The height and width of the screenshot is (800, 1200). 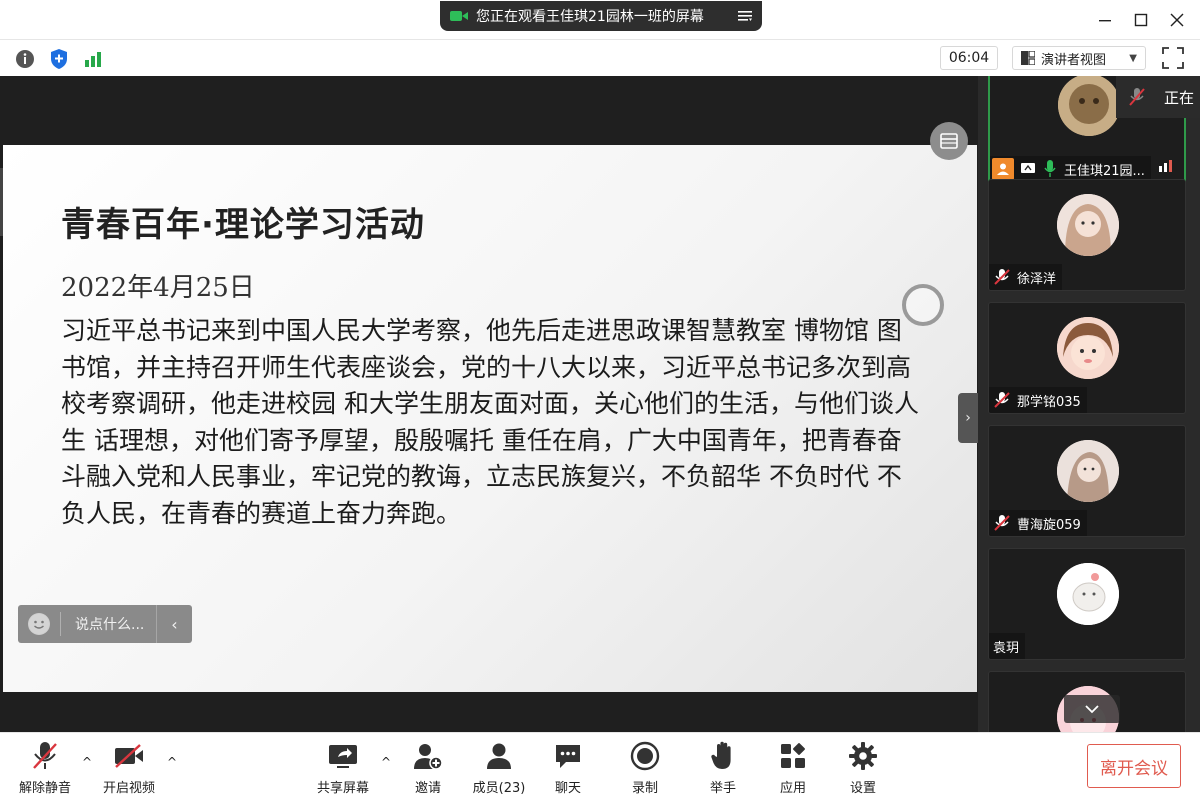 What do you see at coordinates (1158, 97) in the screenshot?
I see `speaking-indicator: 正在` at bounding box center [1158, 97].